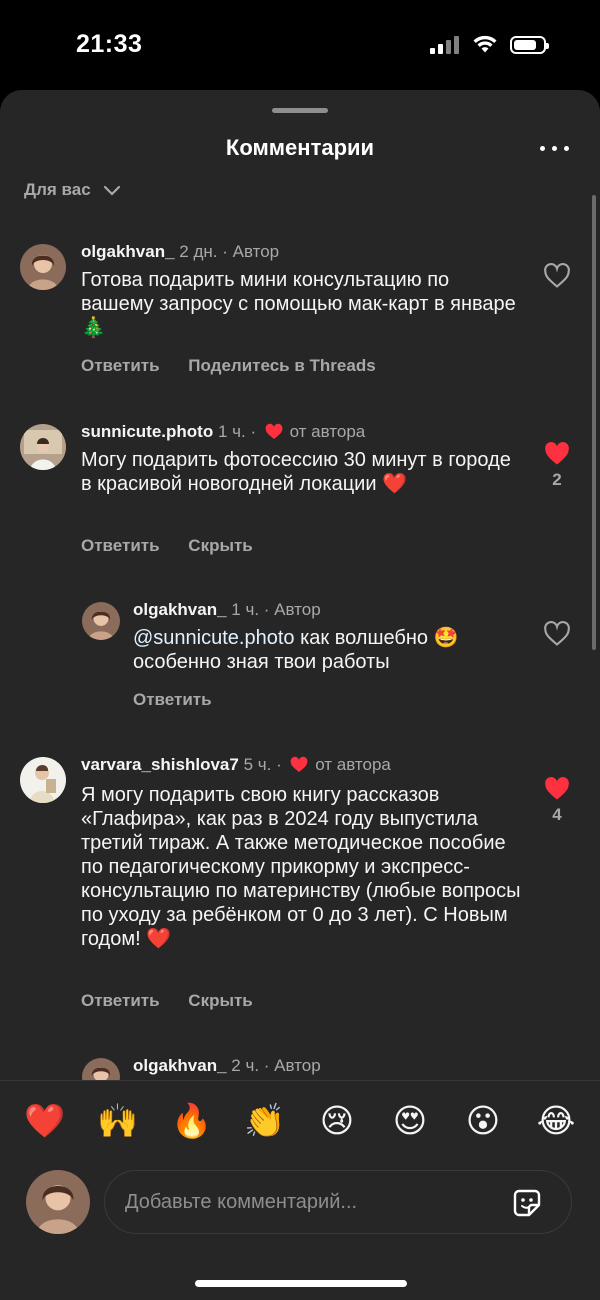 The image size is (600, 1300). I want to click on emoji-heart-eyes-button: 😍, so click(410, 1121).